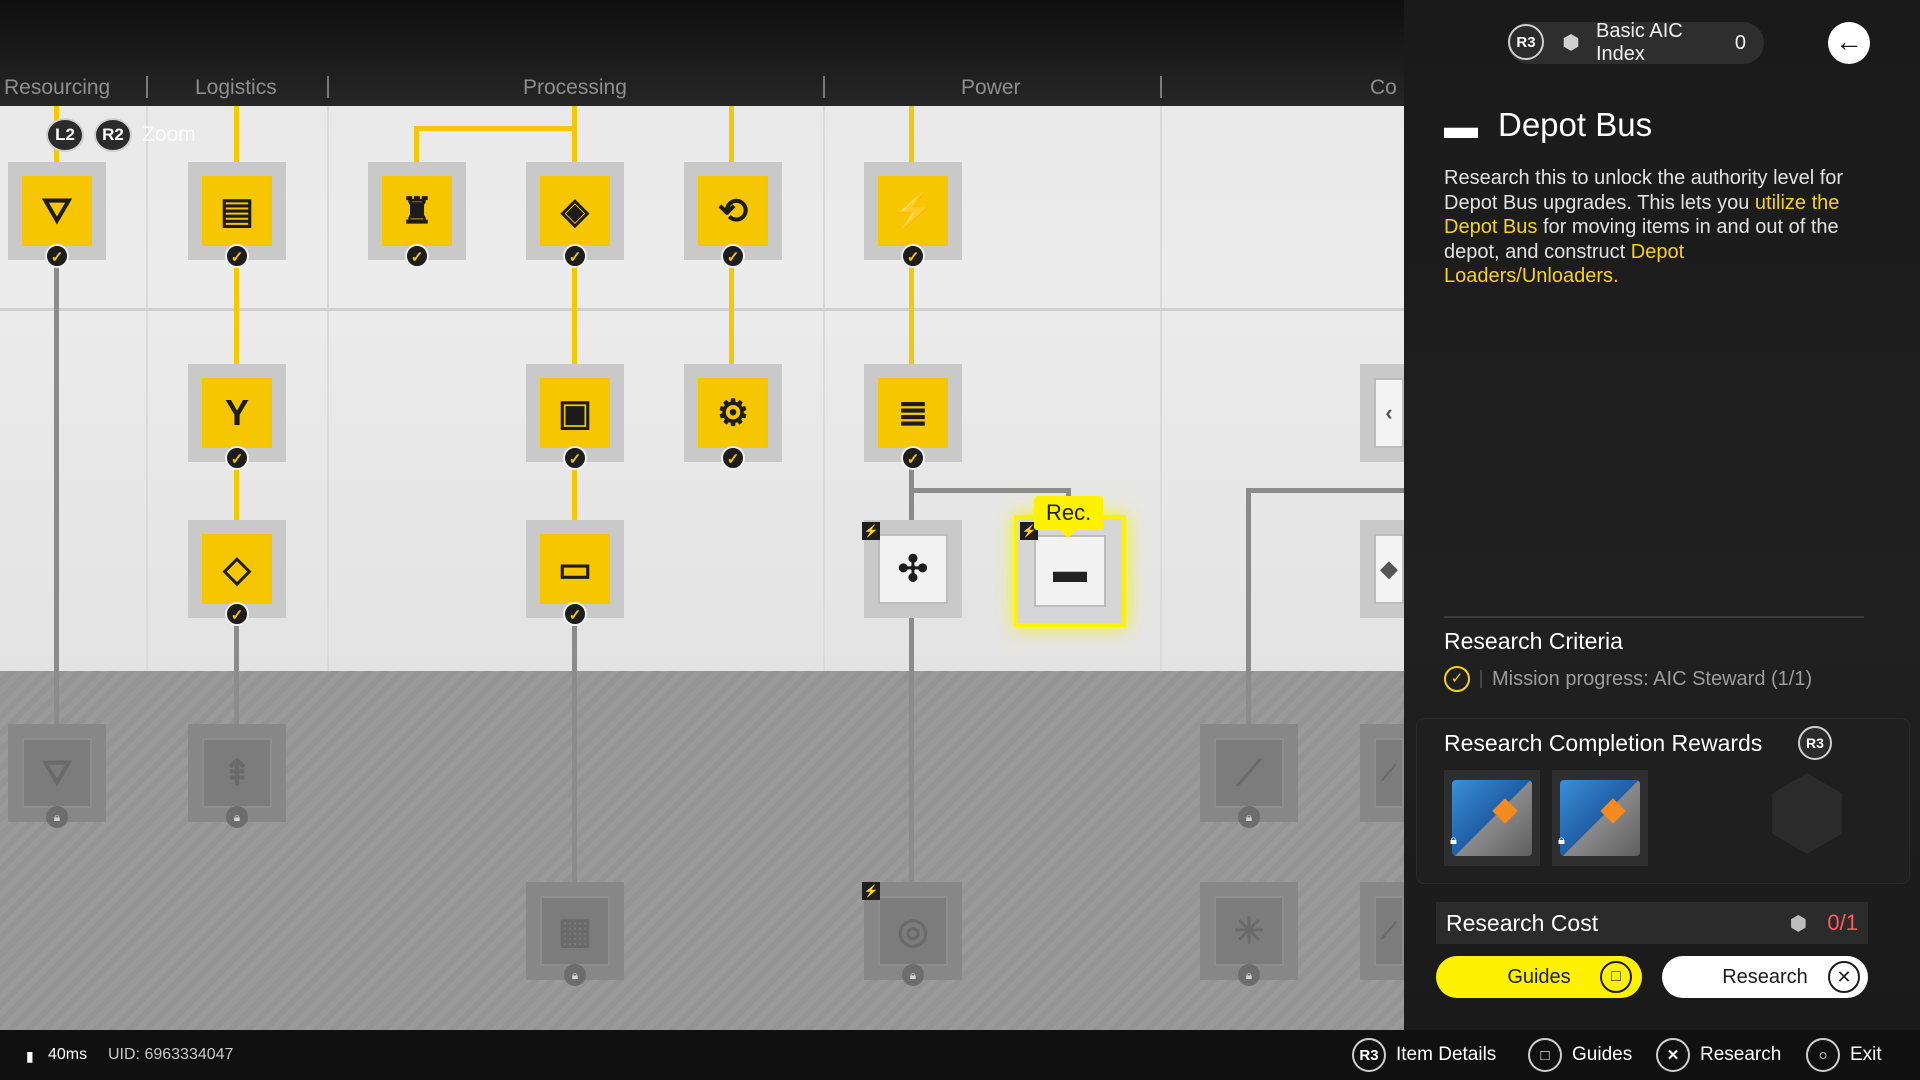 The image size is (1920, 1080). I want to click on guides-button: Guides □, so click(1539, 977).